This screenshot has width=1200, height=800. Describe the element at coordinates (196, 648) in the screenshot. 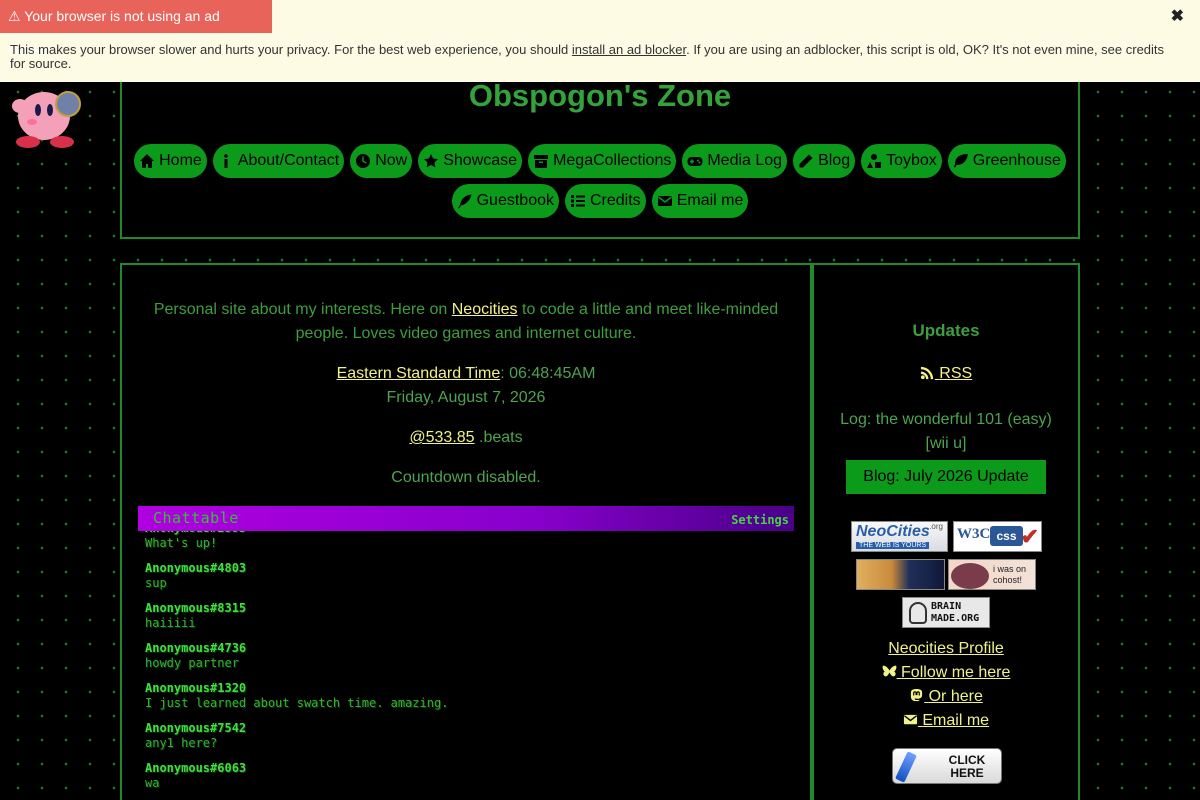

I see `chat-username: Anonymous#4736` at that location.